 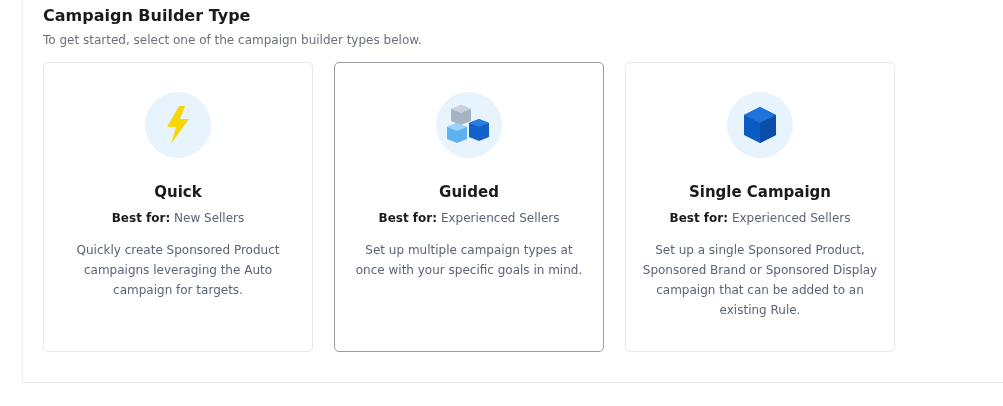 What do you see at coordinates (760, 192) in the screenshot?
I see `card-title: Single Campaign` at bounding box center [760, 192].